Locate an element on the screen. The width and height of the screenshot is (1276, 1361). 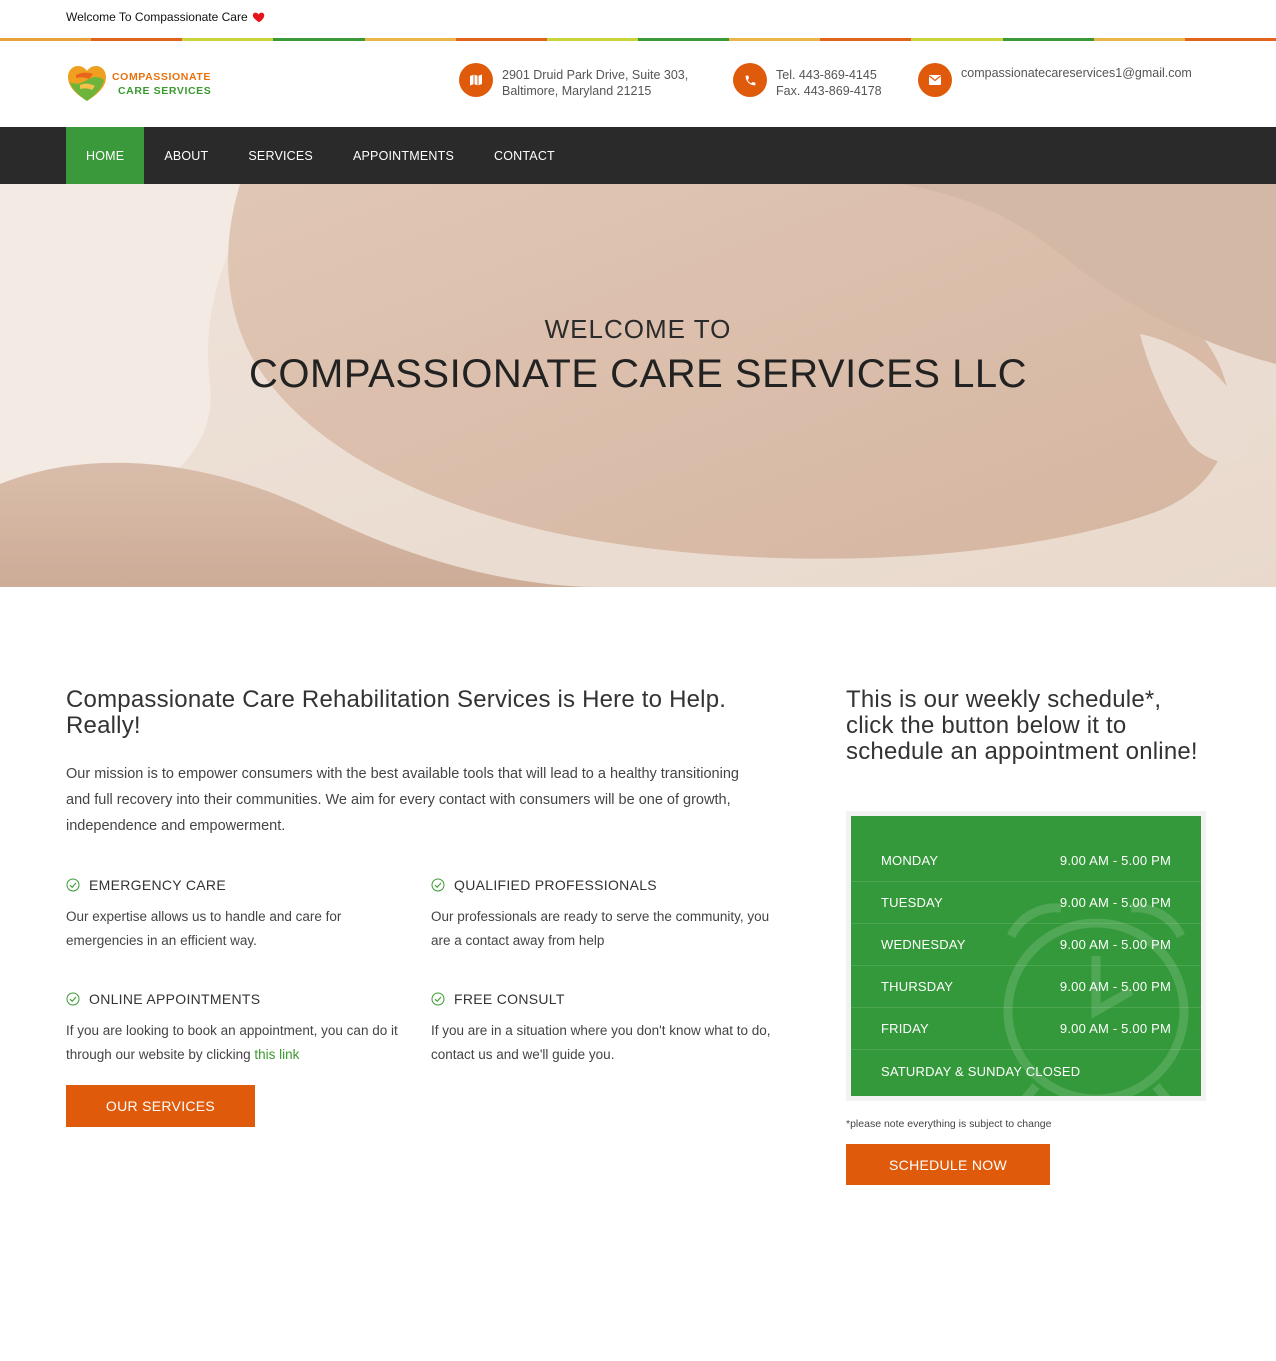
schedule-now-button: SCHEDULE NOW is located at coordinates (948, 1164).